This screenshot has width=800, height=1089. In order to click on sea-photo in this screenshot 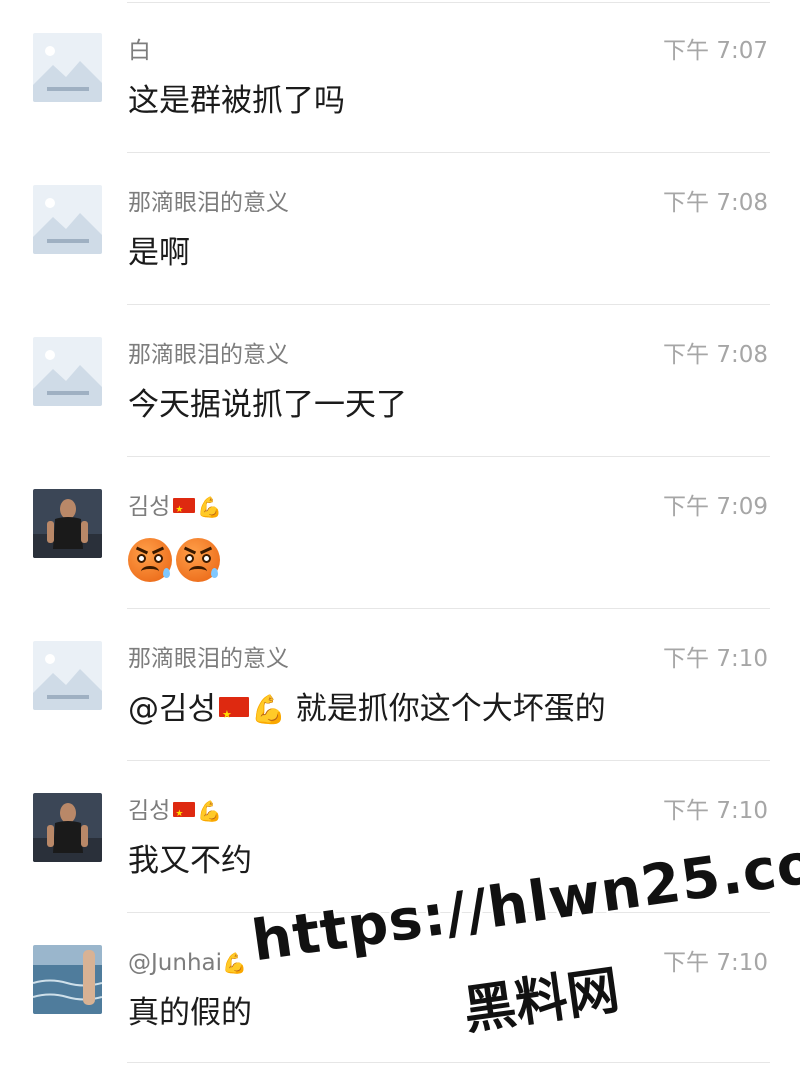, I will do `click(67, 979)`.